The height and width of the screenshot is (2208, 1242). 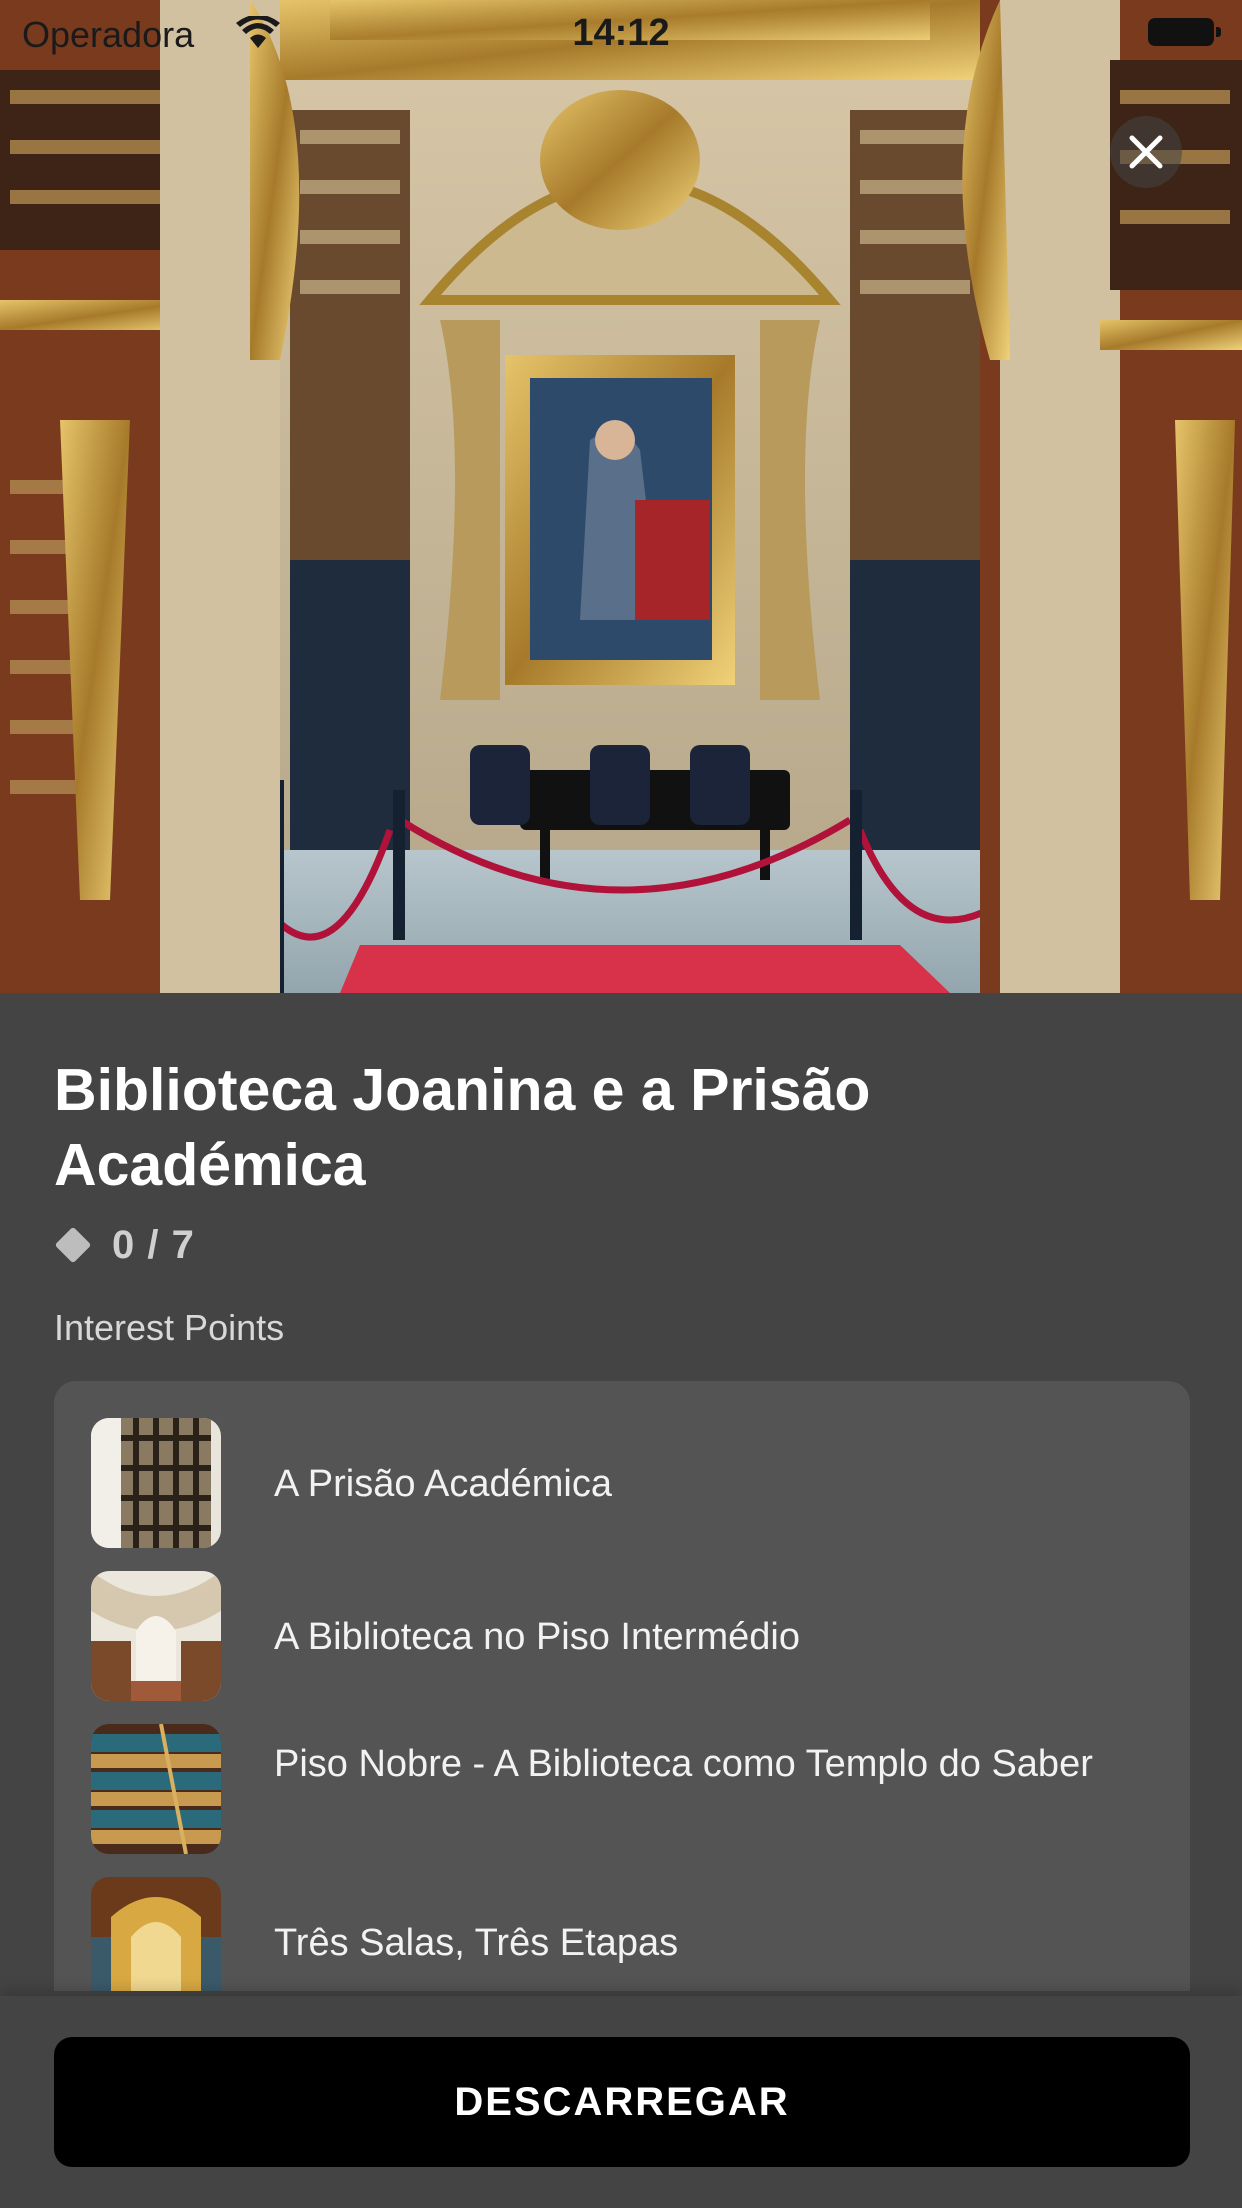 I want to click on download-button-label: DESCARREGAR, so click(x=622, y=2101).